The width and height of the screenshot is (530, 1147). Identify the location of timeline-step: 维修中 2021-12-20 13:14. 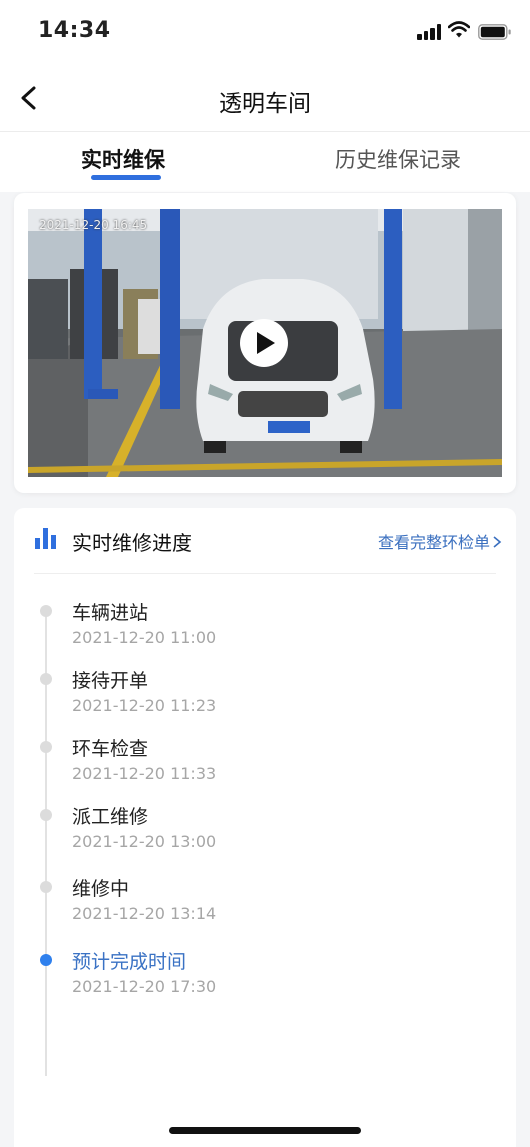
(265, 902).